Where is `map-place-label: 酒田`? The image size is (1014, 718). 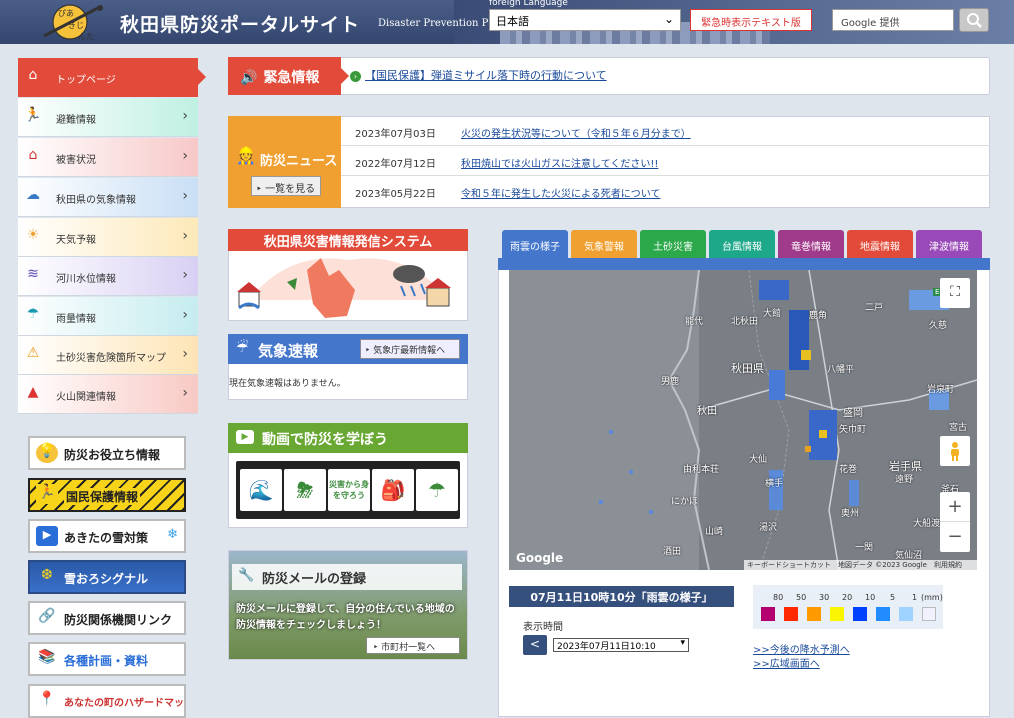 map-place-label: 酒田 is located at coordinates (672, 552).